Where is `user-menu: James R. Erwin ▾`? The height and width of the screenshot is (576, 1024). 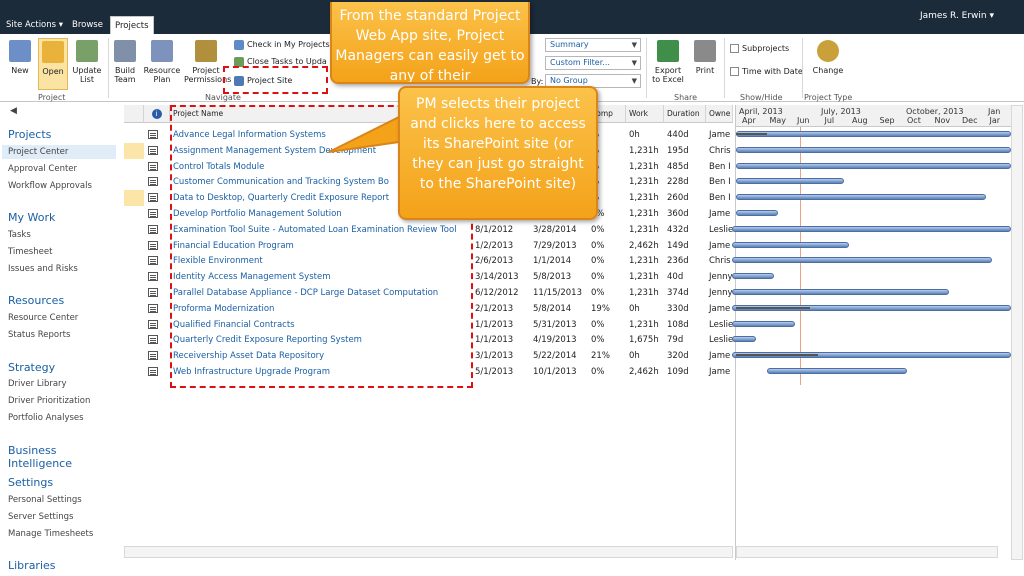
user-menu: James R. Erwin ▾ is located at coordinates (957, 16).